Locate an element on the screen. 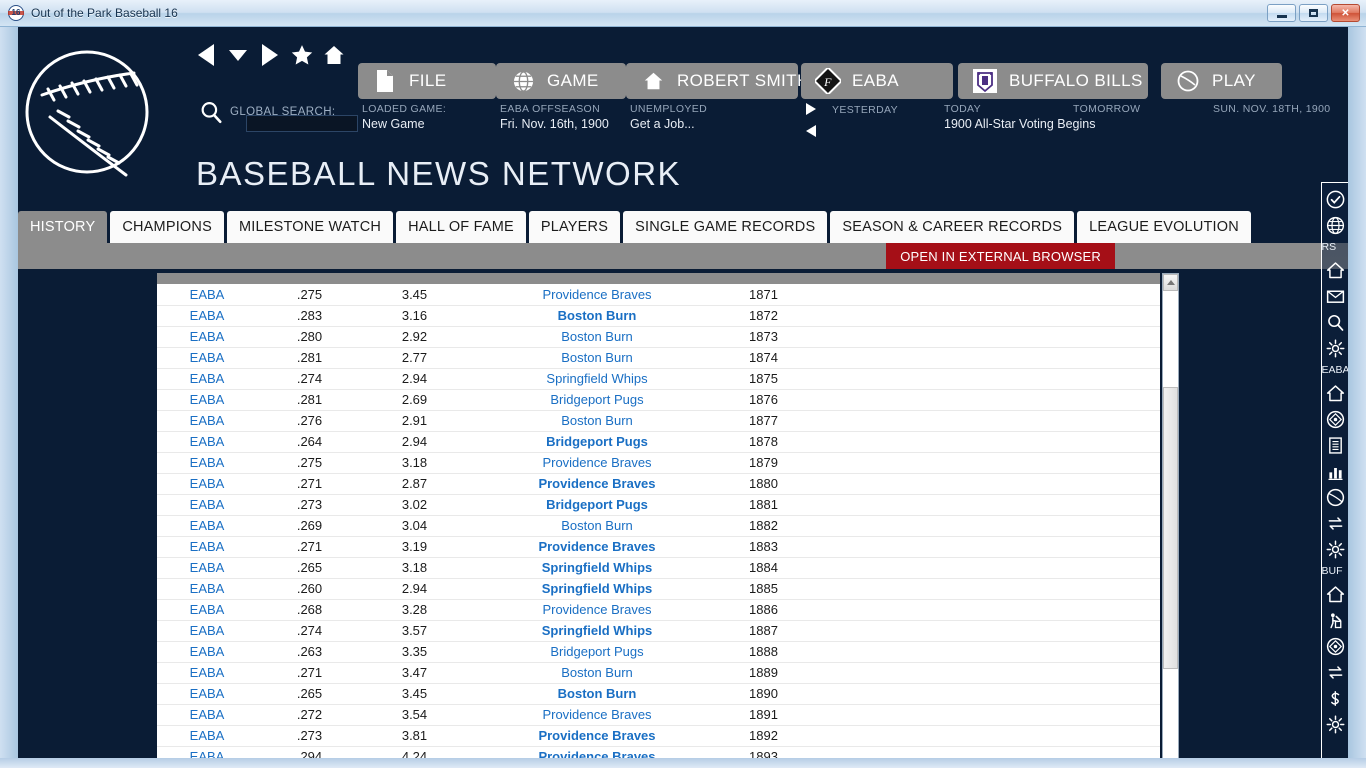 Image resolution: width=1366 pixels, height=768 pixels. close-button: ✕ is located at coordinates (1345, 13).